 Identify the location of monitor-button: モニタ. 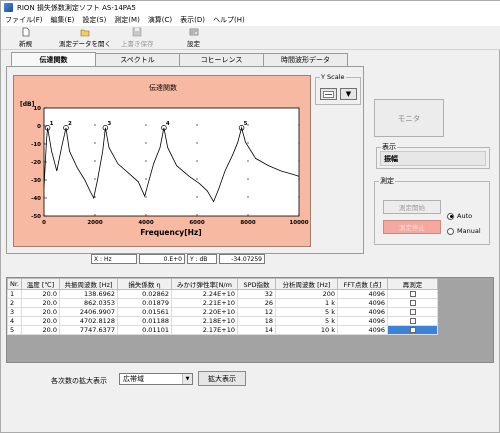
(409, 118).